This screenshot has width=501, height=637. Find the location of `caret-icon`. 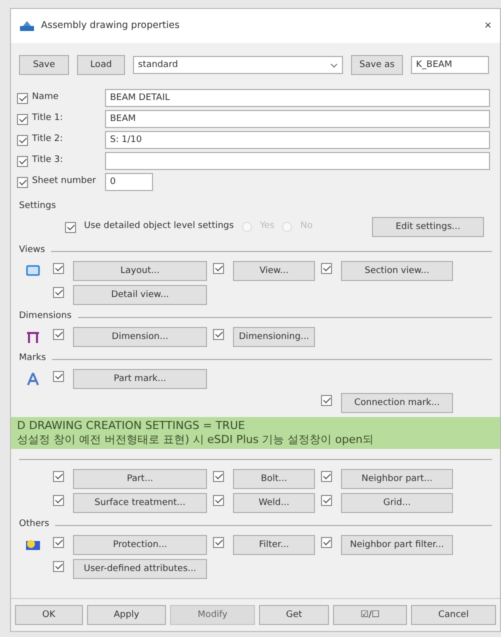

caret-icon is located at coordinates (334, 66).